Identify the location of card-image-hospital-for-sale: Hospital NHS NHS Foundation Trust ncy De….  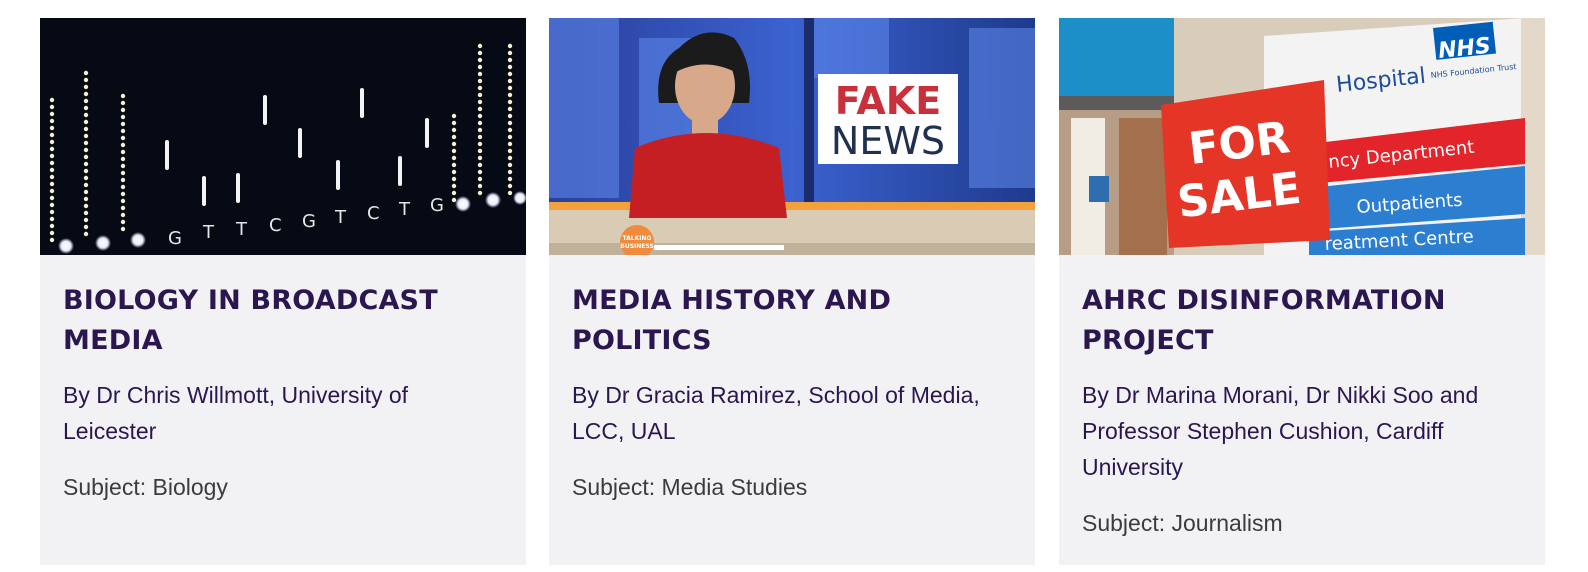
(1302, 136).